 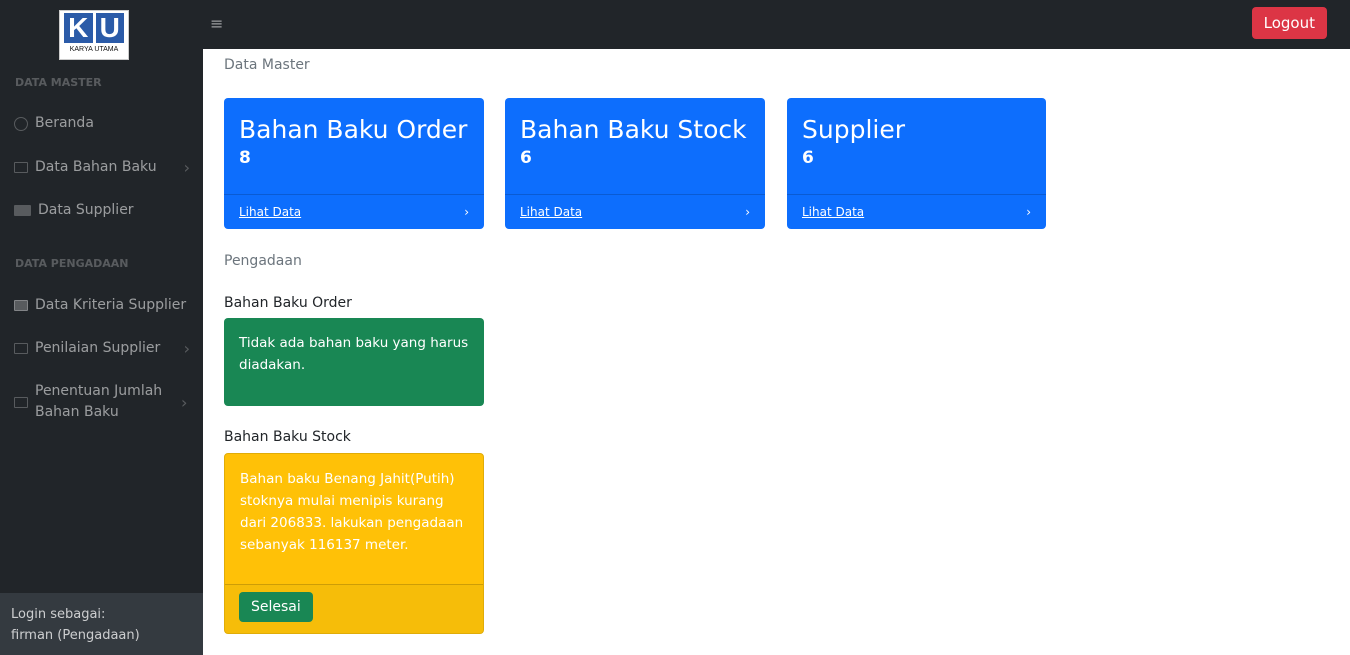 What do you see at coordinates (1289, 23) in the screenshot?
I see `logout-button: Logout` at bounding box center [1289, 23].